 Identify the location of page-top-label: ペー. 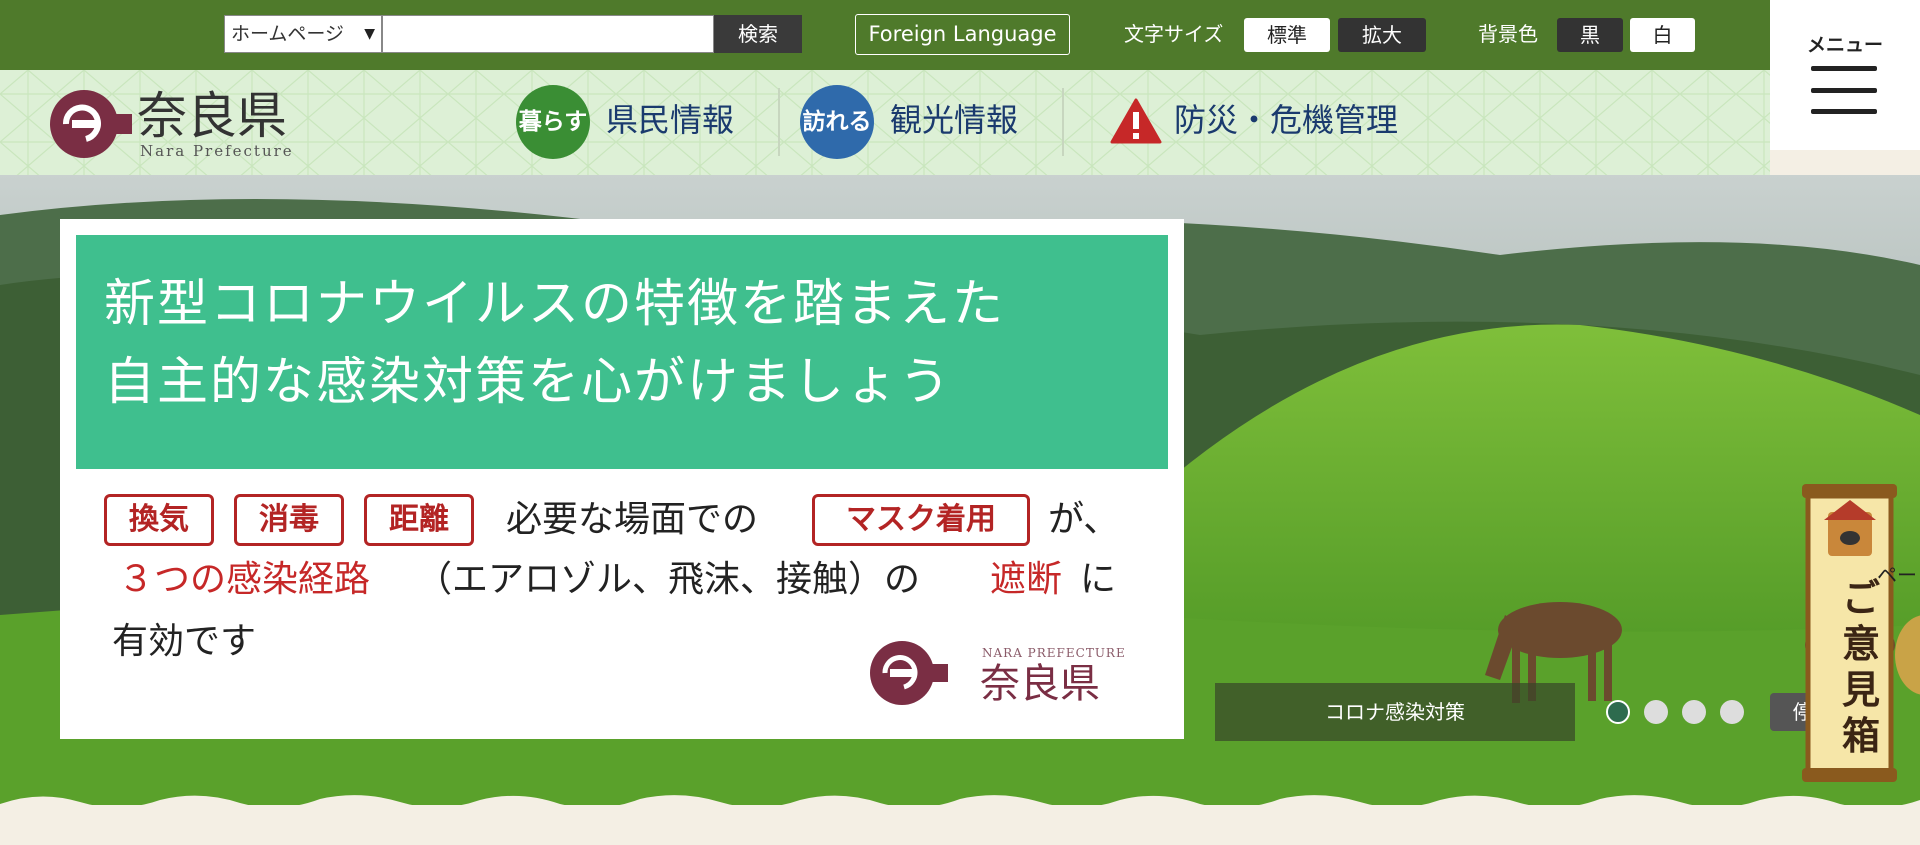
(1897, 575).